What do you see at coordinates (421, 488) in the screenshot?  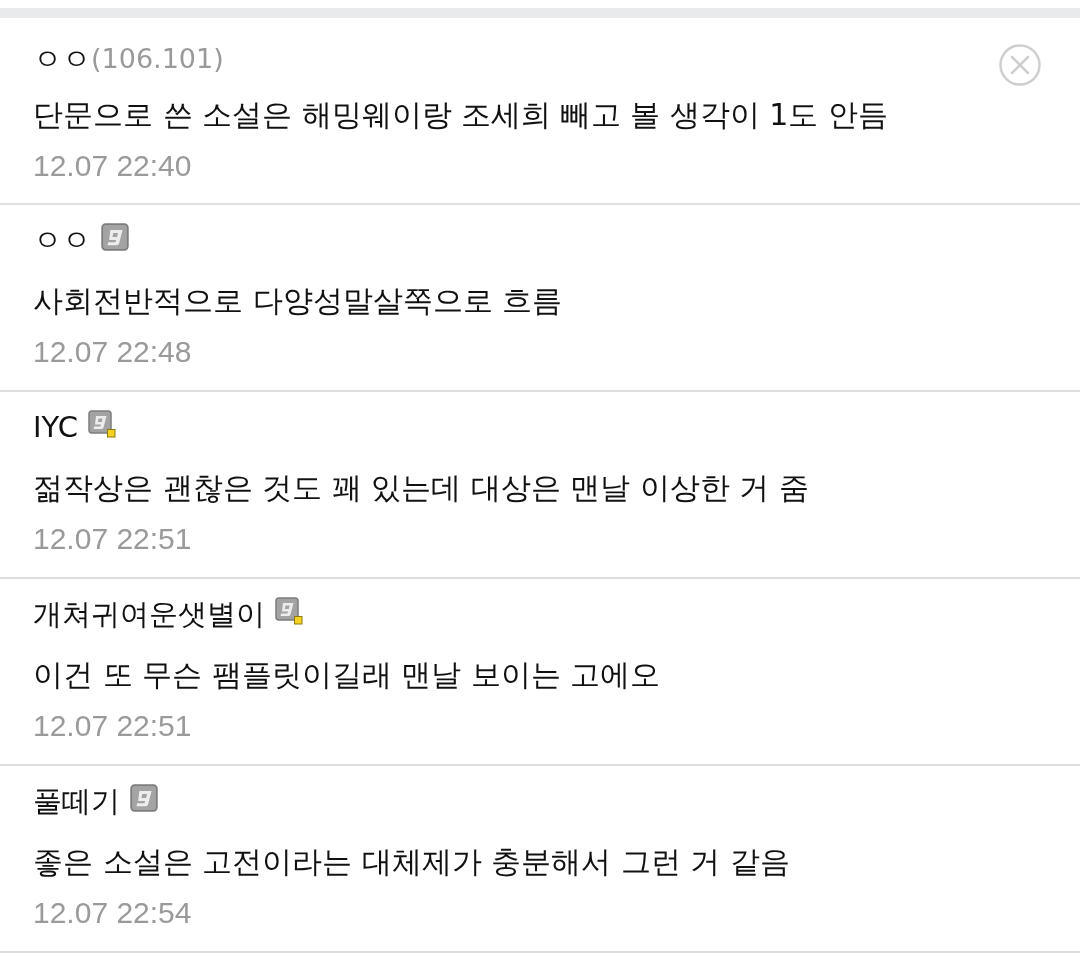 I see `comment-text: 젊작상은 괜찮은 것도 꽤 있는데 대상은 맨날 이상한 거 줌` at bounding box center [421, 488].